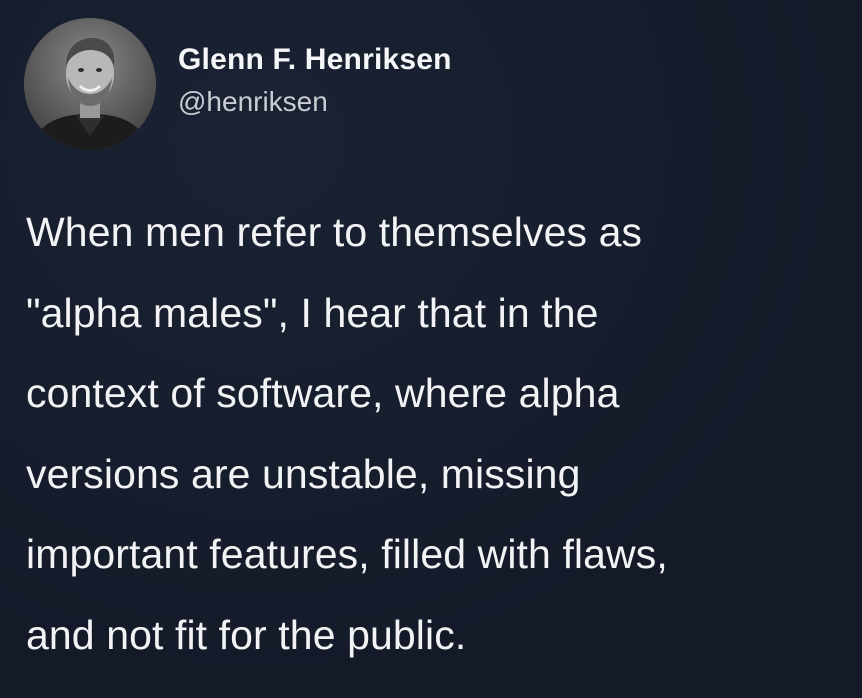 This screenshot has width=862, height=698. Describe the element at coordinates (347, 554) in the screenshot. I see `tweet-text-line: important features, filled with flaws,` at that location.